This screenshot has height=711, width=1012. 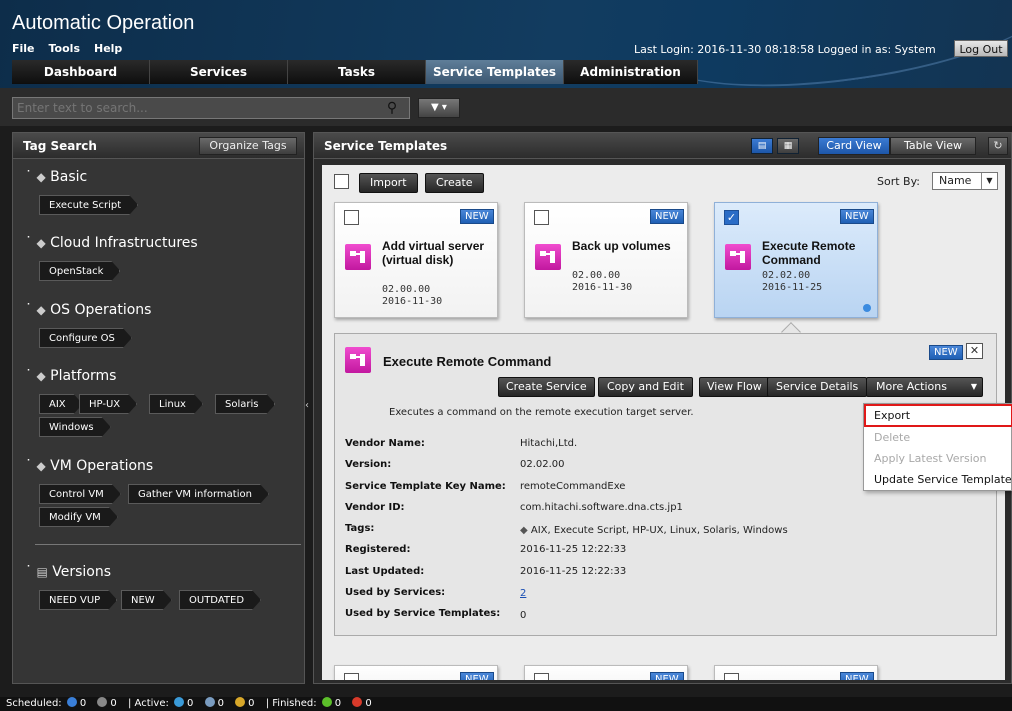 What do you see at coordinates (573, 486) in the screenshot?
I see `prop-key-name: remoteCommandExe` at bounding box center [573, 486].